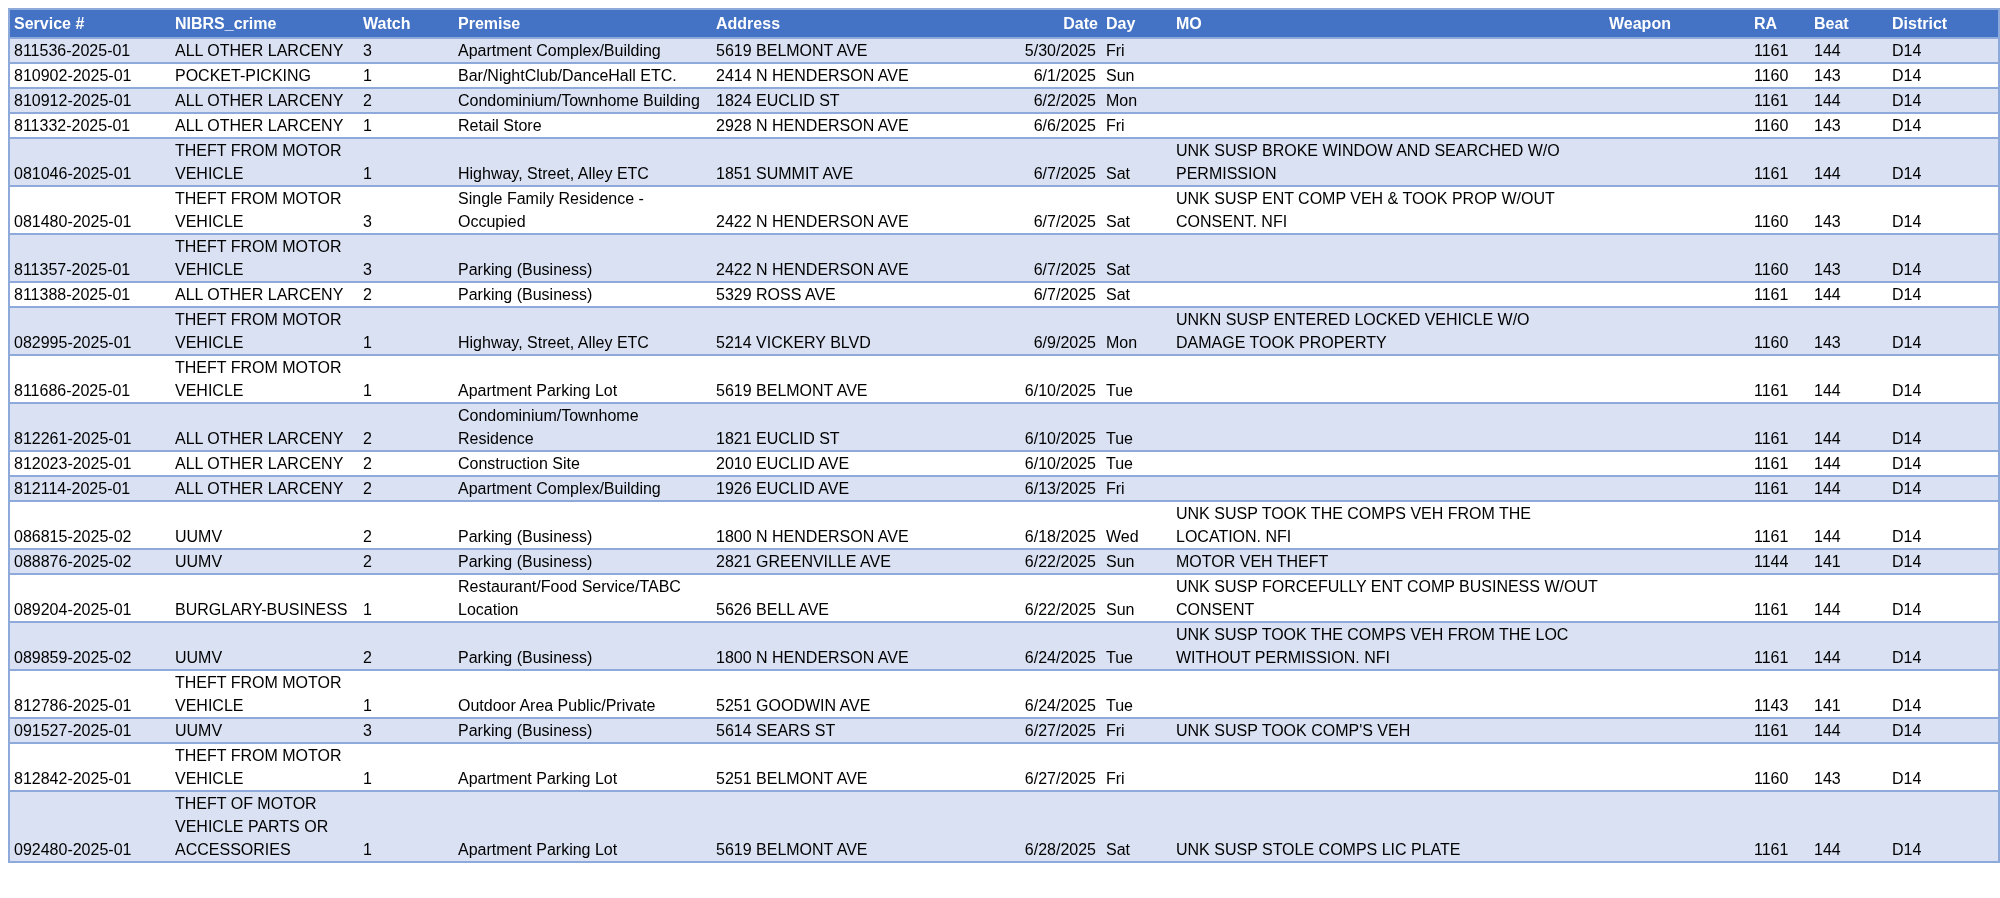  I want to click on table-cell: 086815-2025-02, so click(73, 536).